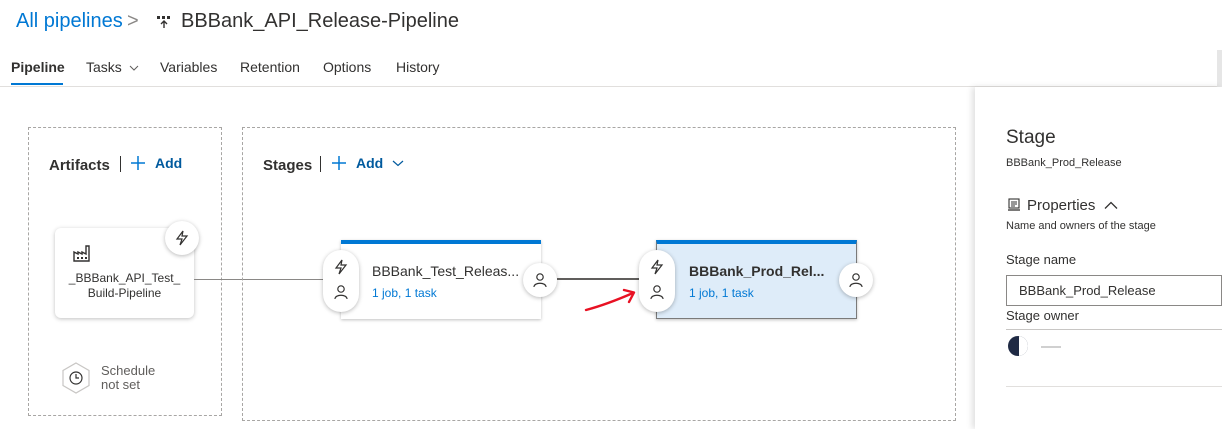  What do you see at coordinates (1114, 343) in the screenshot?
I see `stage-owner-picker` at bounding box center [1114, 343].